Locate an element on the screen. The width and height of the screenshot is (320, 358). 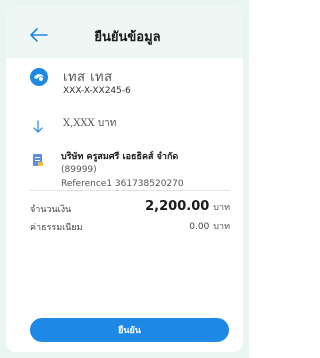
biller-name: บริษัท ครูสมศรี เอธธิคส์ จำกัด is located at coordinates (120, 157).